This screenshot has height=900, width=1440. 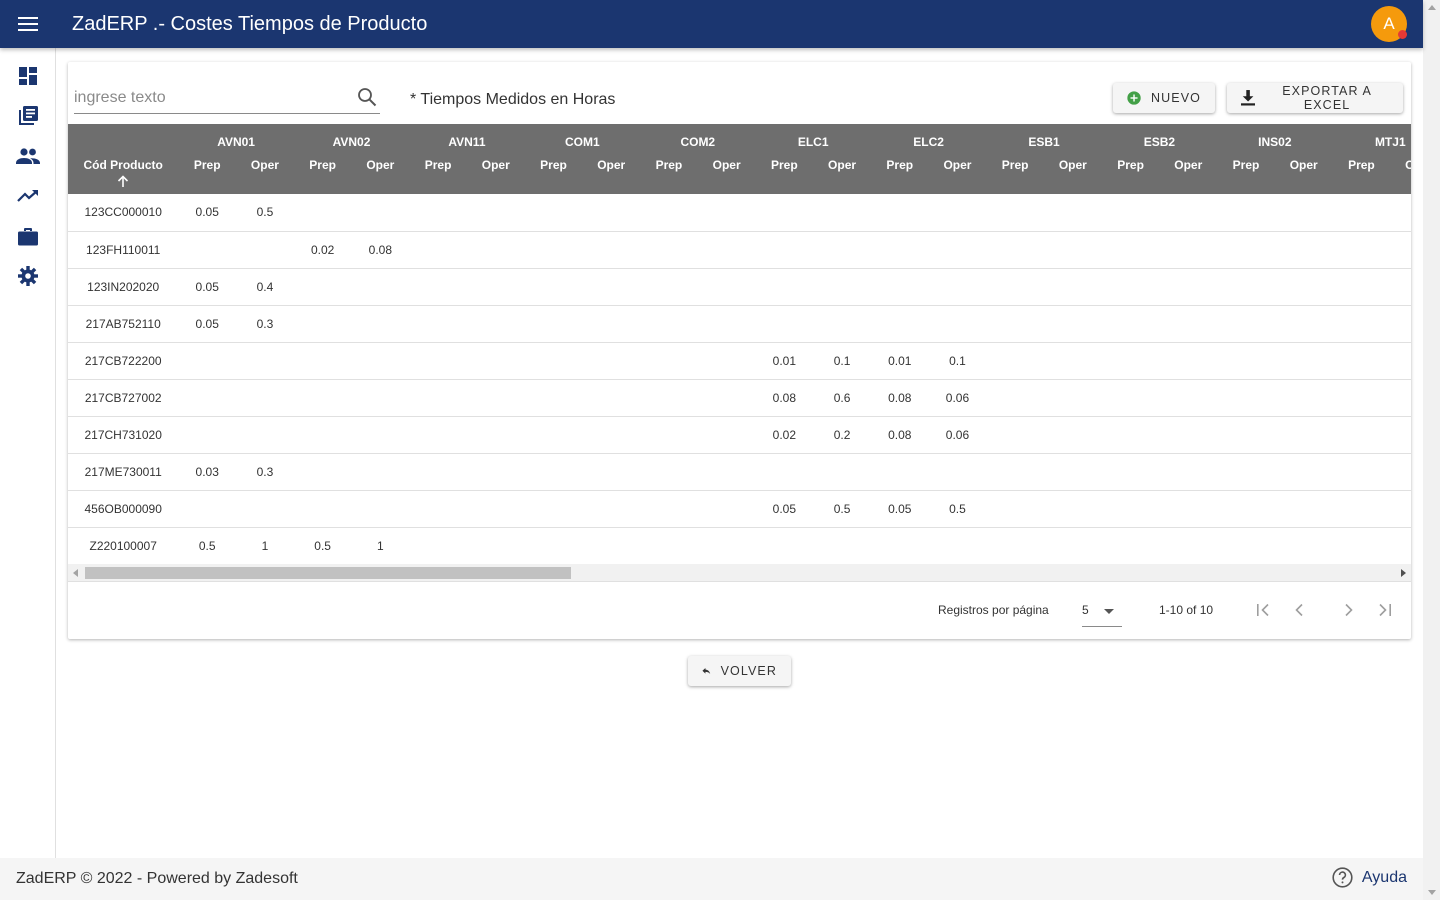 I want to click on prep-time-cell: 0.05, so click(x=207, y=324).